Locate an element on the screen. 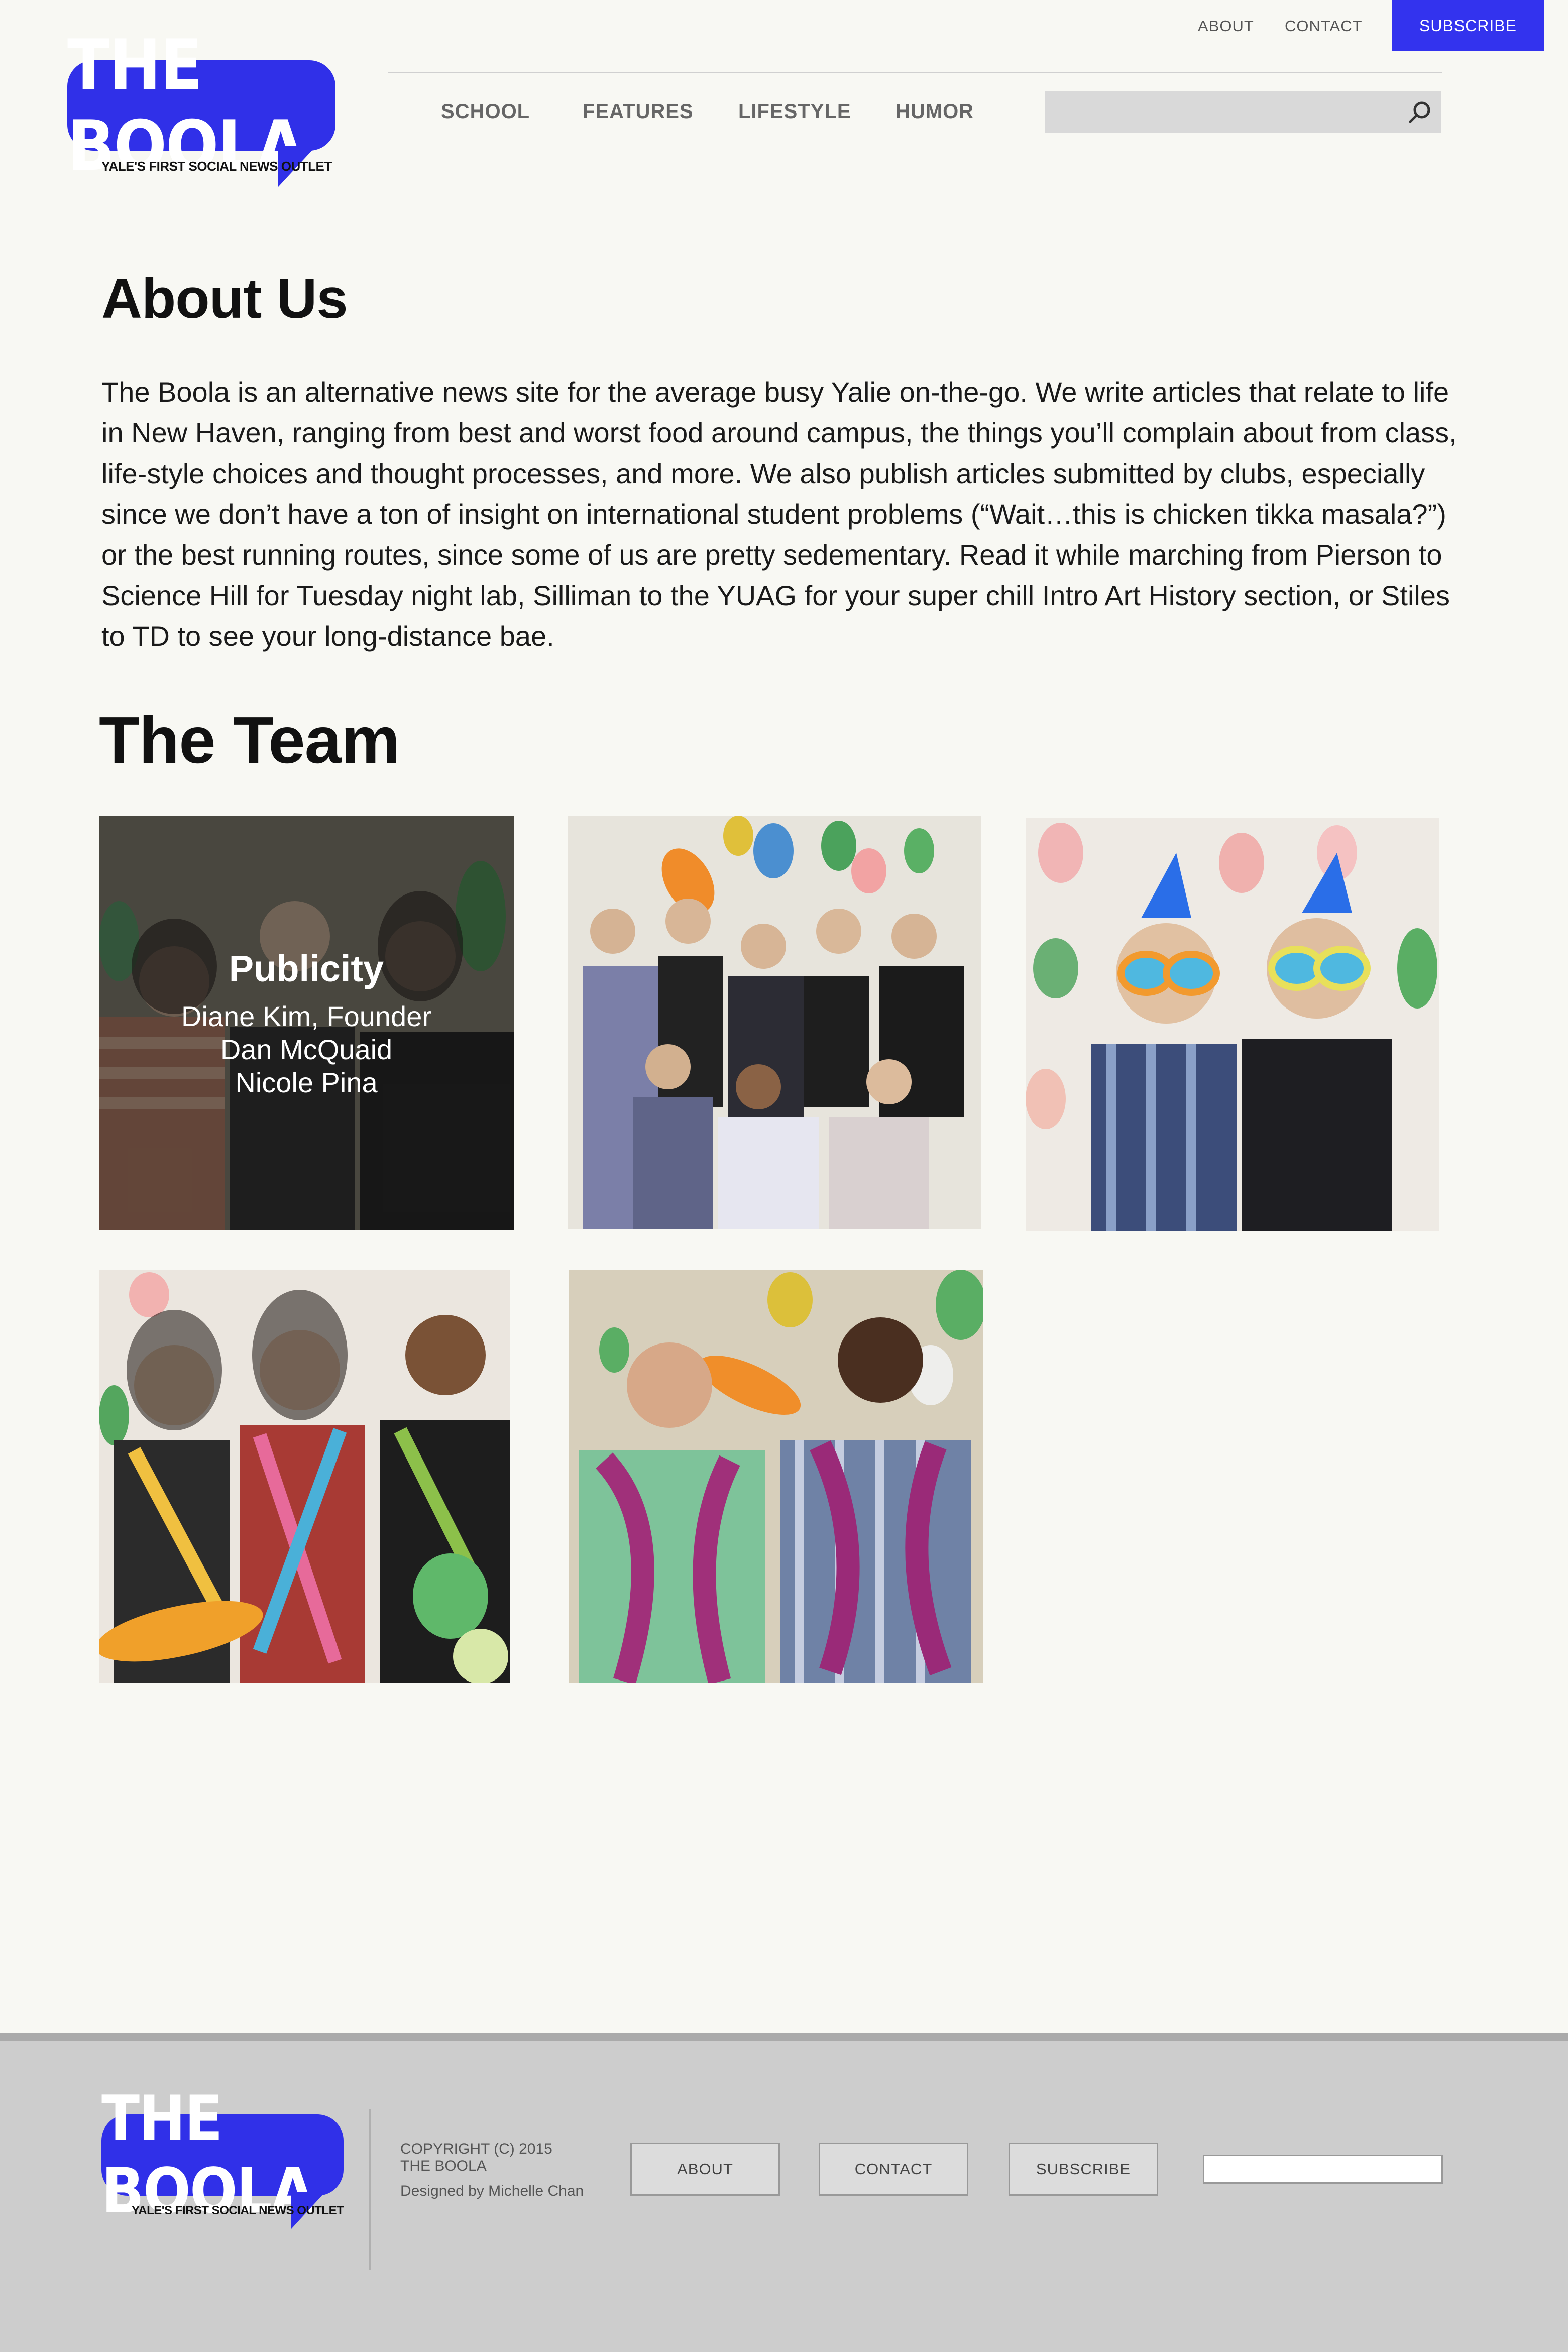  team-title: The Team is located at coordinates (249, 740).